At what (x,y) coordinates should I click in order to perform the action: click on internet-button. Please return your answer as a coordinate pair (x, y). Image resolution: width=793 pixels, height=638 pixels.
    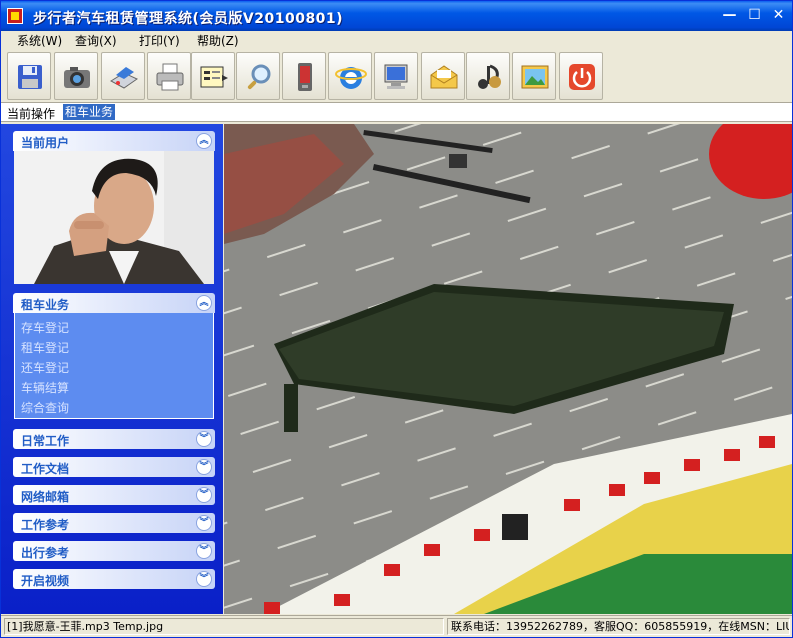
    Looking at the image, I should click on (350, 76).